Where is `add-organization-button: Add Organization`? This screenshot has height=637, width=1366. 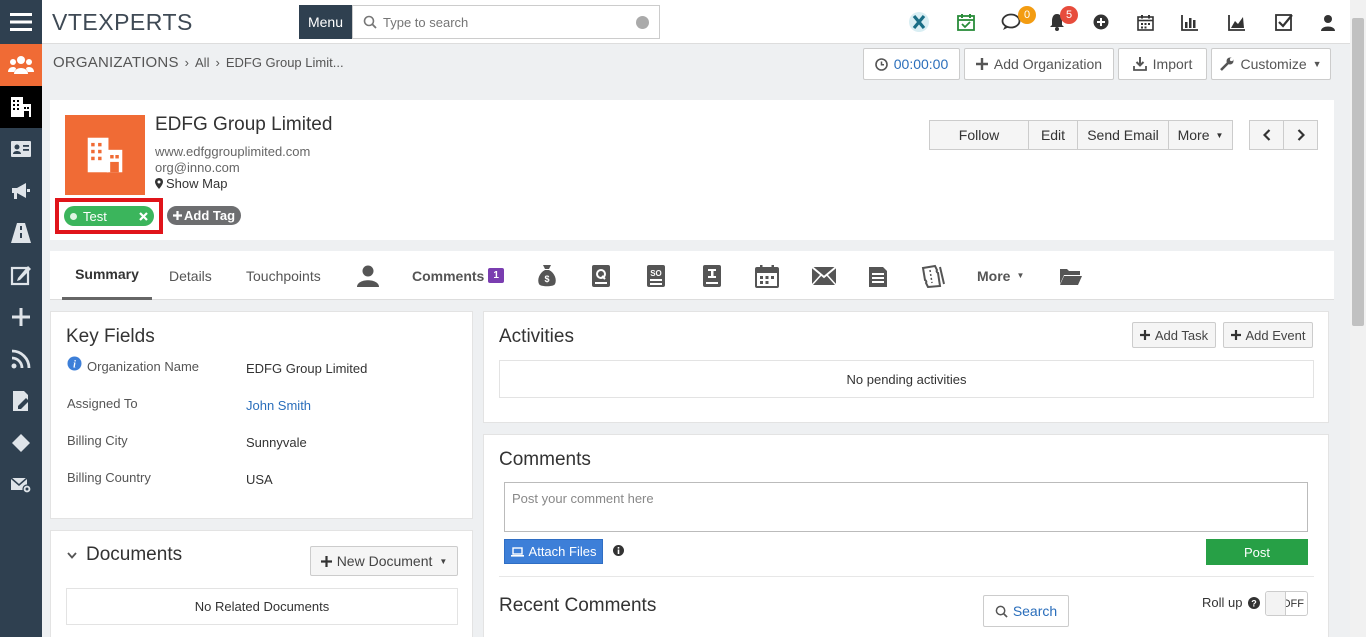
add-organization-button: Add Organization is located at coordinates (1039, 64).